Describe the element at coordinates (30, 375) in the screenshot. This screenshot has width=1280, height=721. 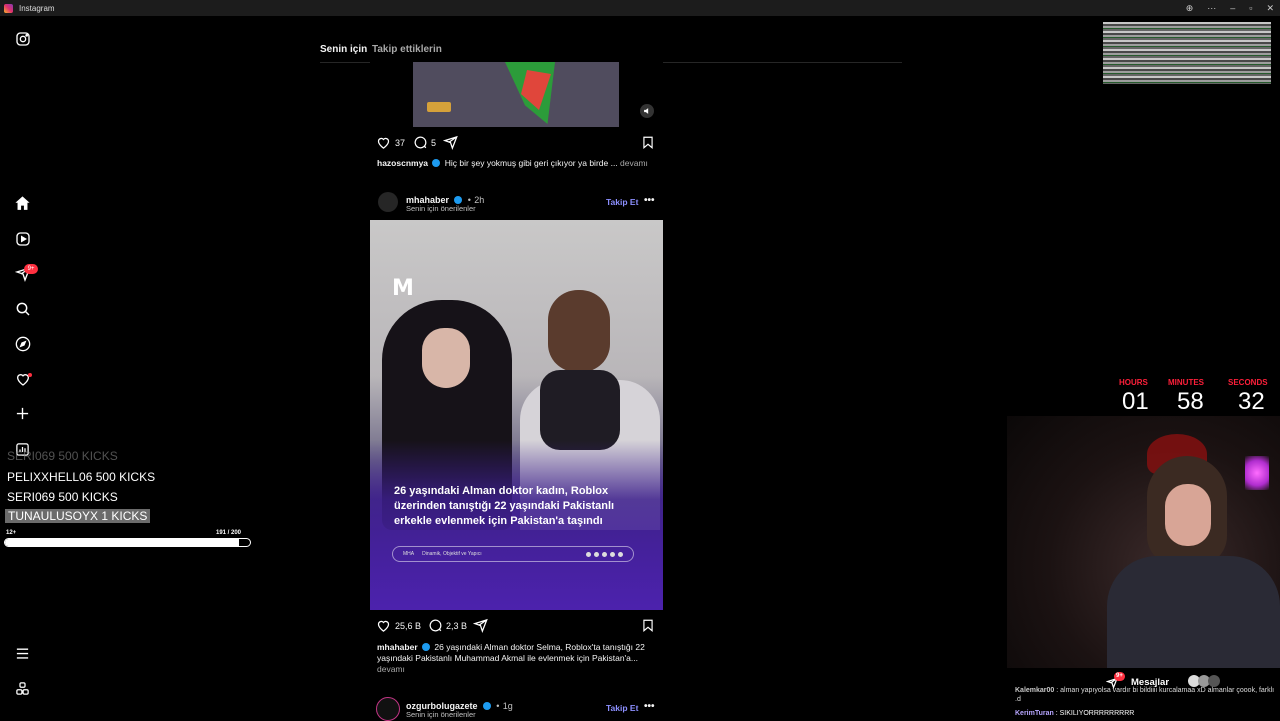
I see `activity-dot` at that location.